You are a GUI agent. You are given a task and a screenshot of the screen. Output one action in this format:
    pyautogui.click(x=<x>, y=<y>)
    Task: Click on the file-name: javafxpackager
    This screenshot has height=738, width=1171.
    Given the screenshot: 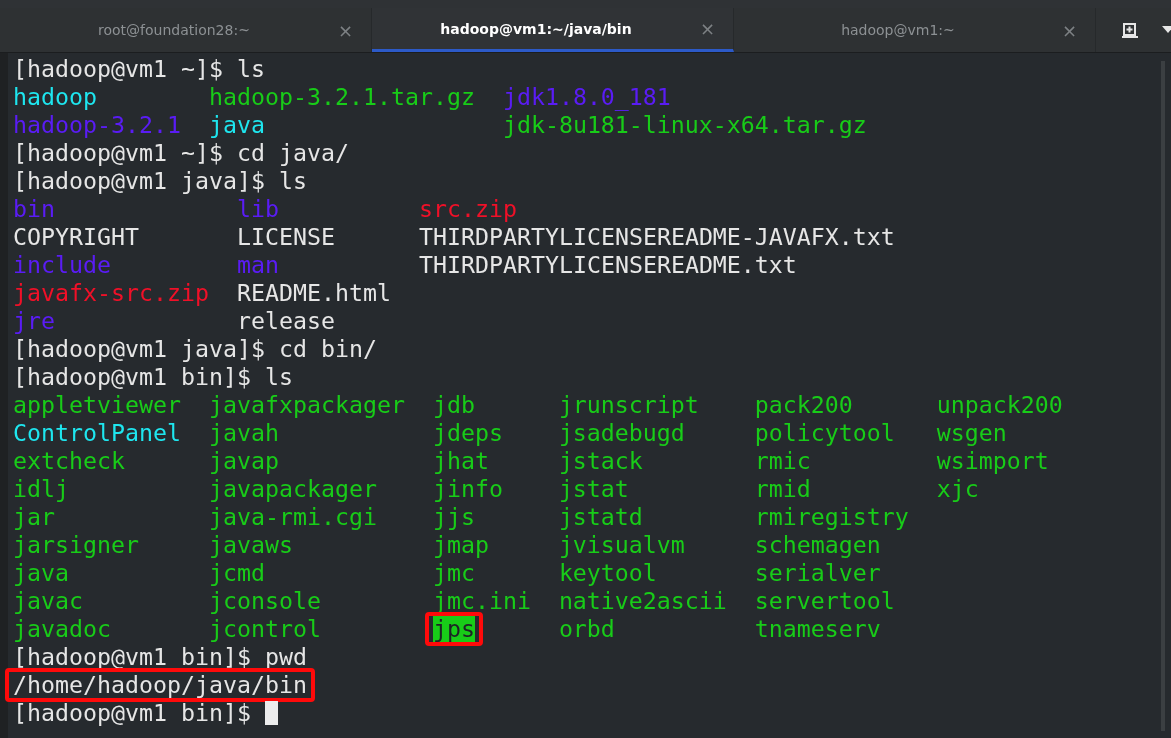 What is the action you would take?
    pyautogui.click(x=306, y=405)
    